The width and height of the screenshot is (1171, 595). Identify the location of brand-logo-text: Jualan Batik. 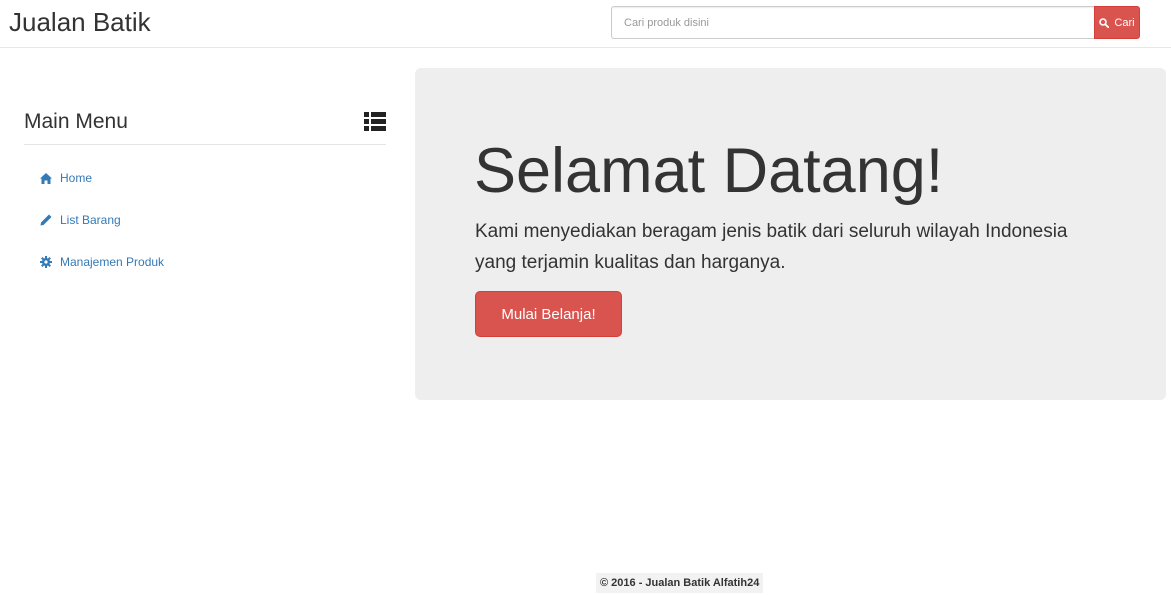
(80, 22).